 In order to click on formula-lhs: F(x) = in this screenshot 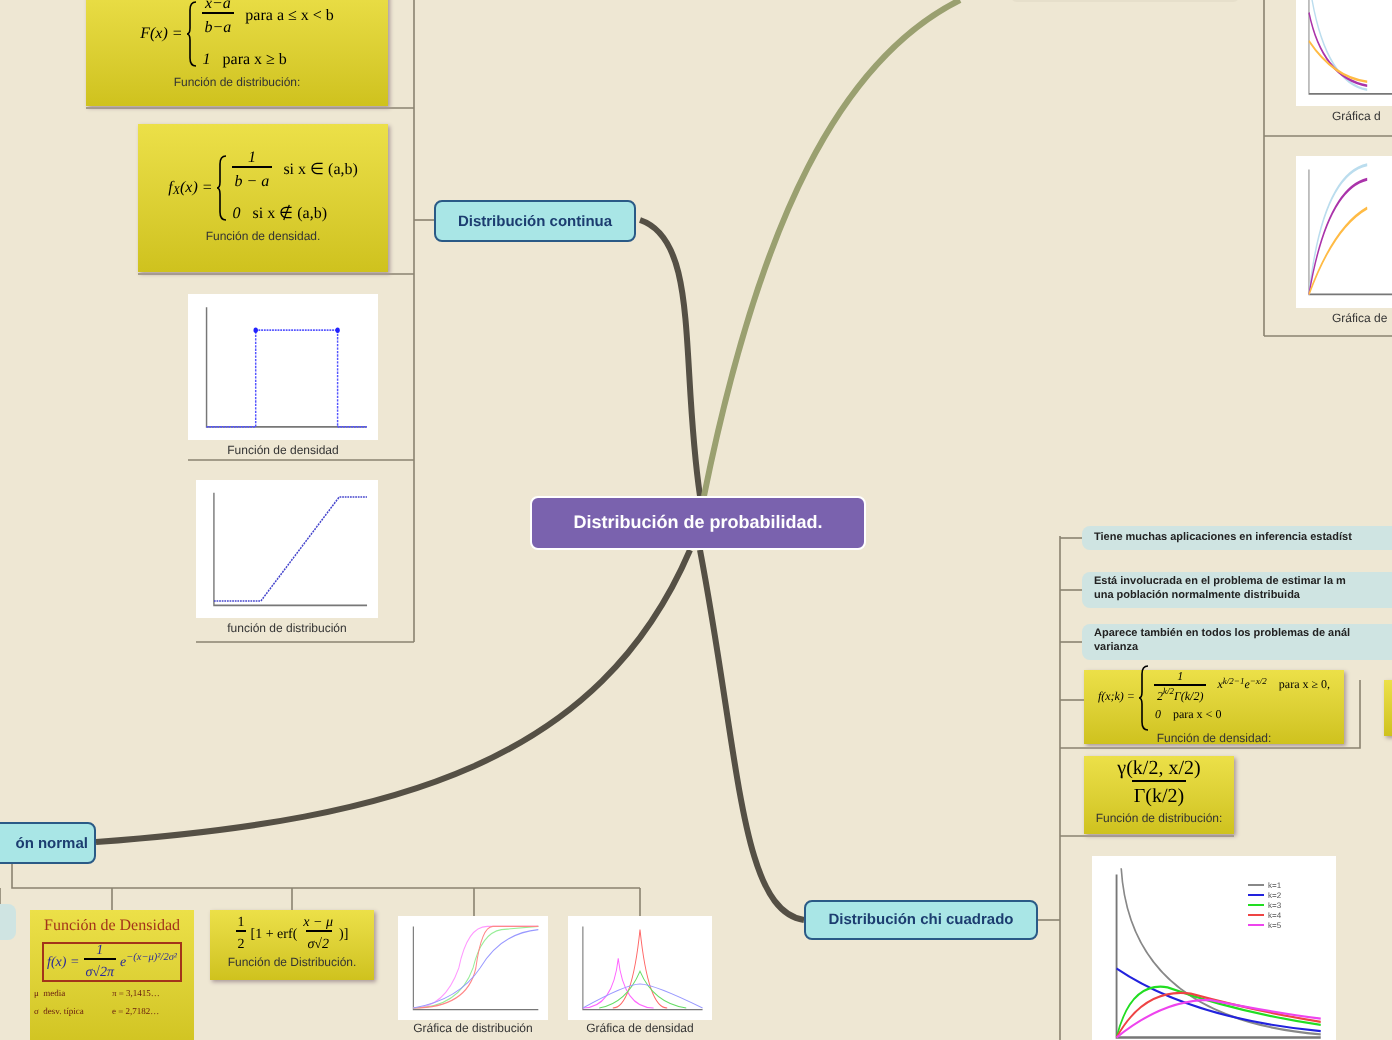, I will do `click(161, 34)`.